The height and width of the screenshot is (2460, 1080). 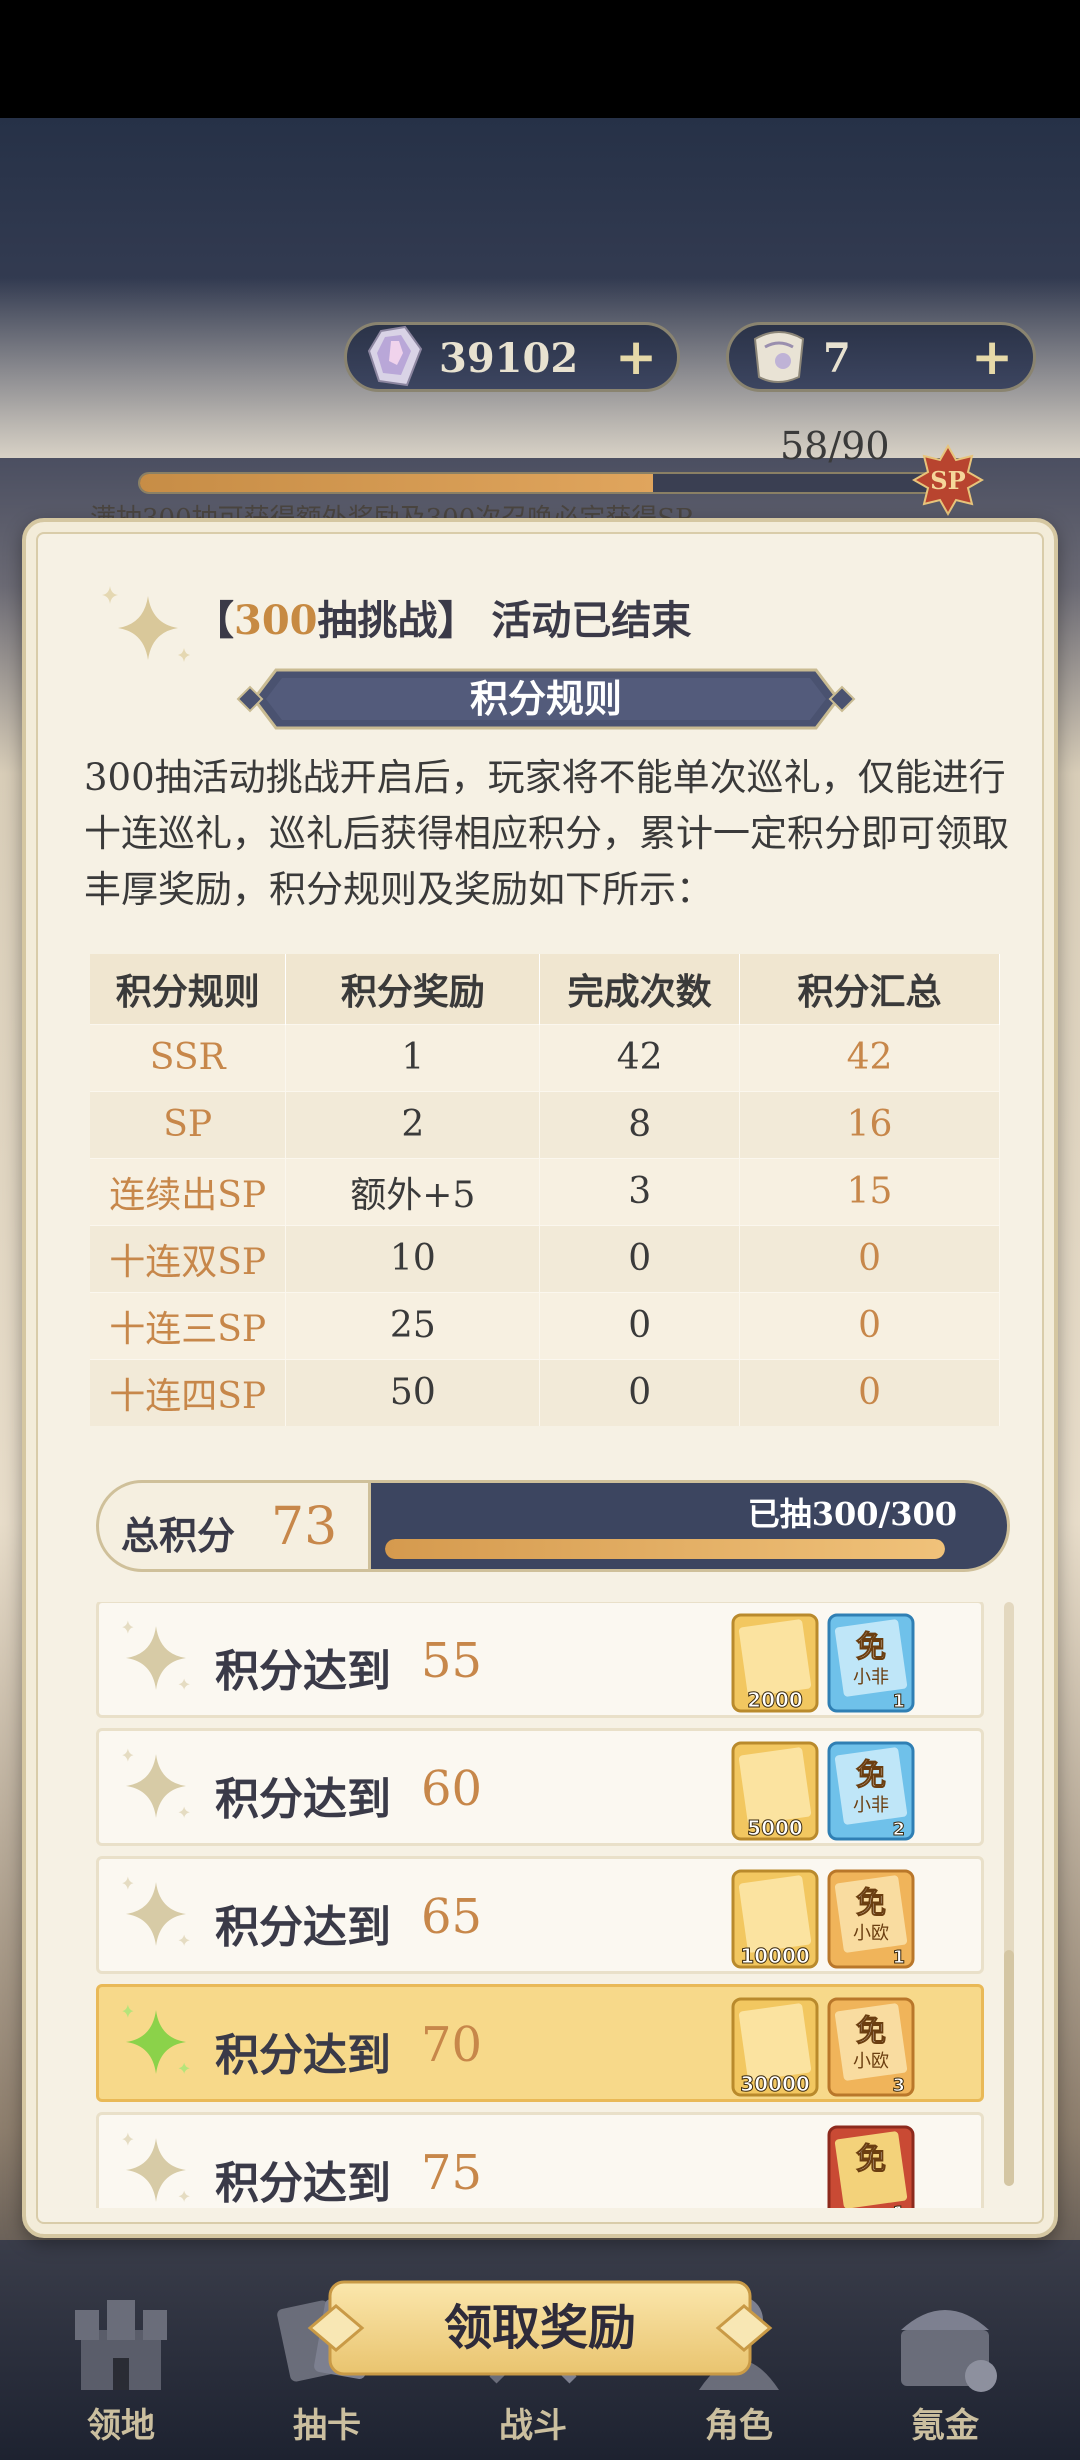 What do you see at coordinates (640, 989) in the screenshot?
I see `table-header: 完成次数` at bounding box center [640, 989].